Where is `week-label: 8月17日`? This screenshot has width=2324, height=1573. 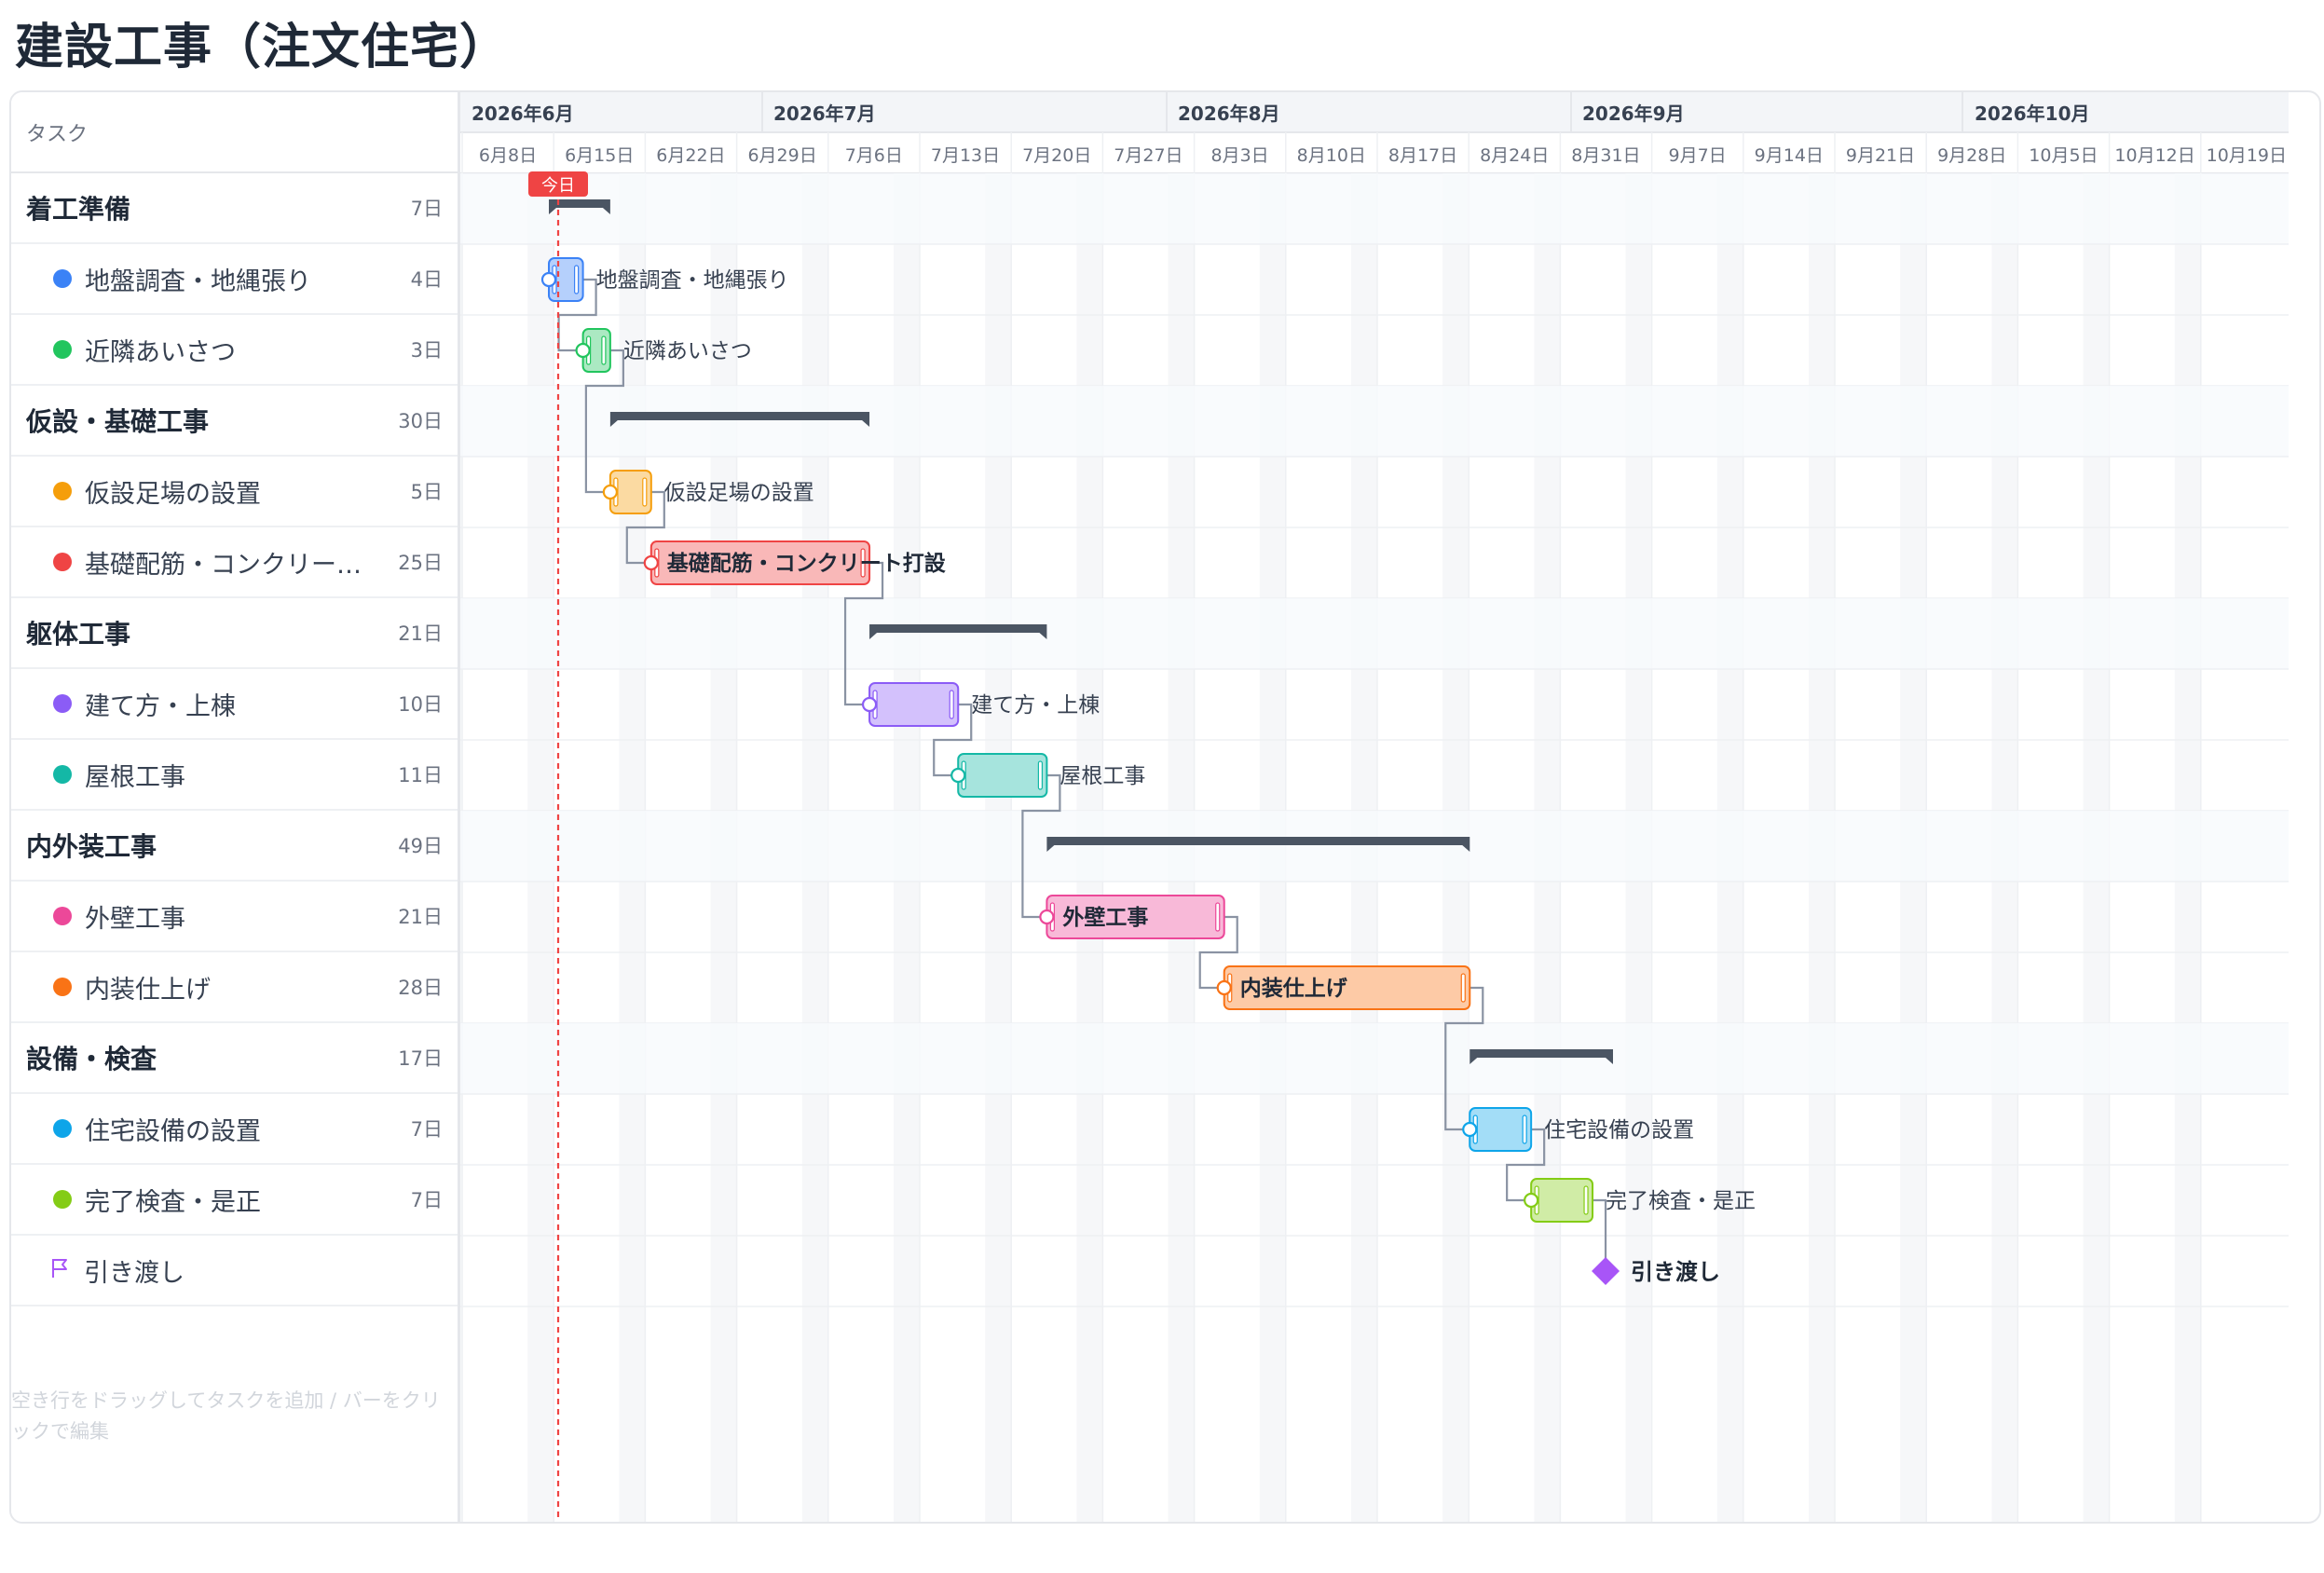
week-label: 8月17日 is located at coordinates (1422, 156).